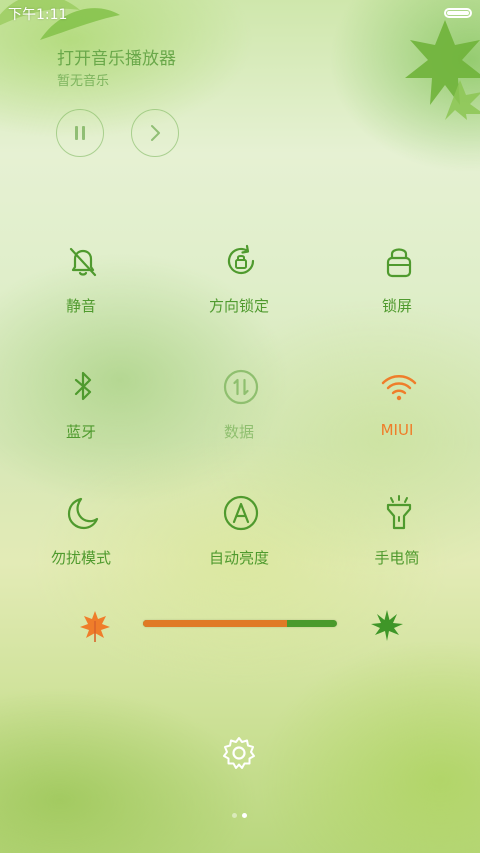 This screenshot has height=853, width=480. Describe the element at coordinates (399, 263) in the screenshot. I see `lock-icon` at that location.